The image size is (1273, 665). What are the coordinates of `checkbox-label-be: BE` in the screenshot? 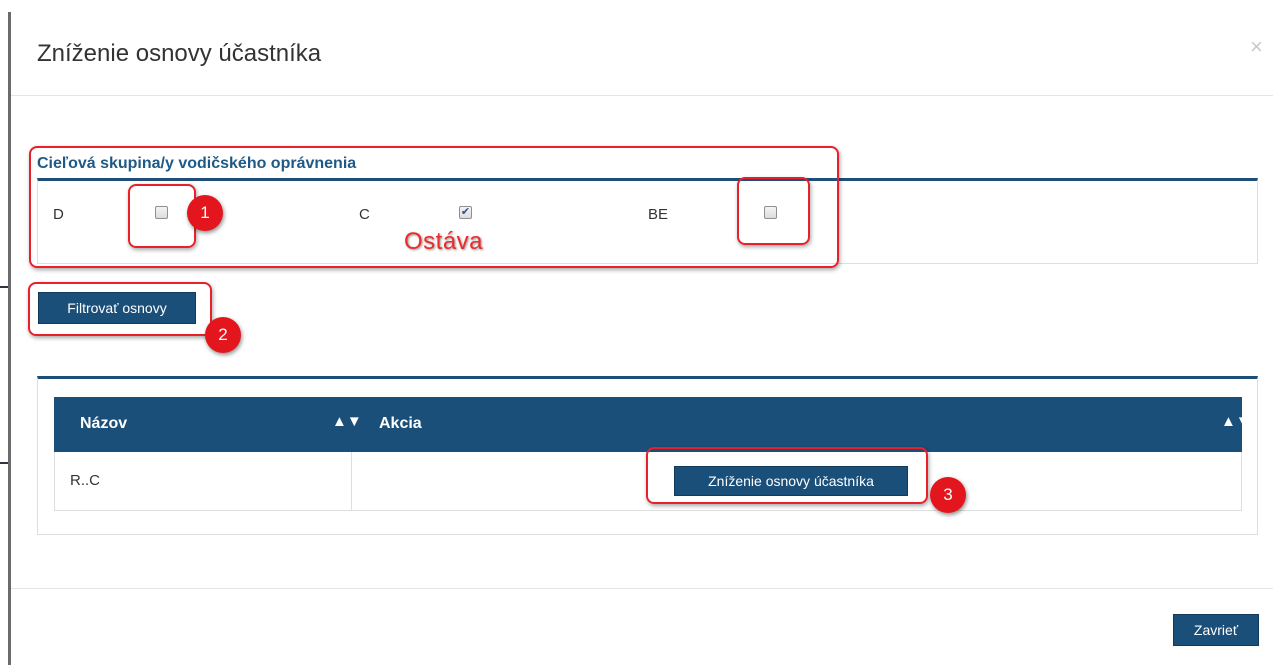 It's located at (658, 214).